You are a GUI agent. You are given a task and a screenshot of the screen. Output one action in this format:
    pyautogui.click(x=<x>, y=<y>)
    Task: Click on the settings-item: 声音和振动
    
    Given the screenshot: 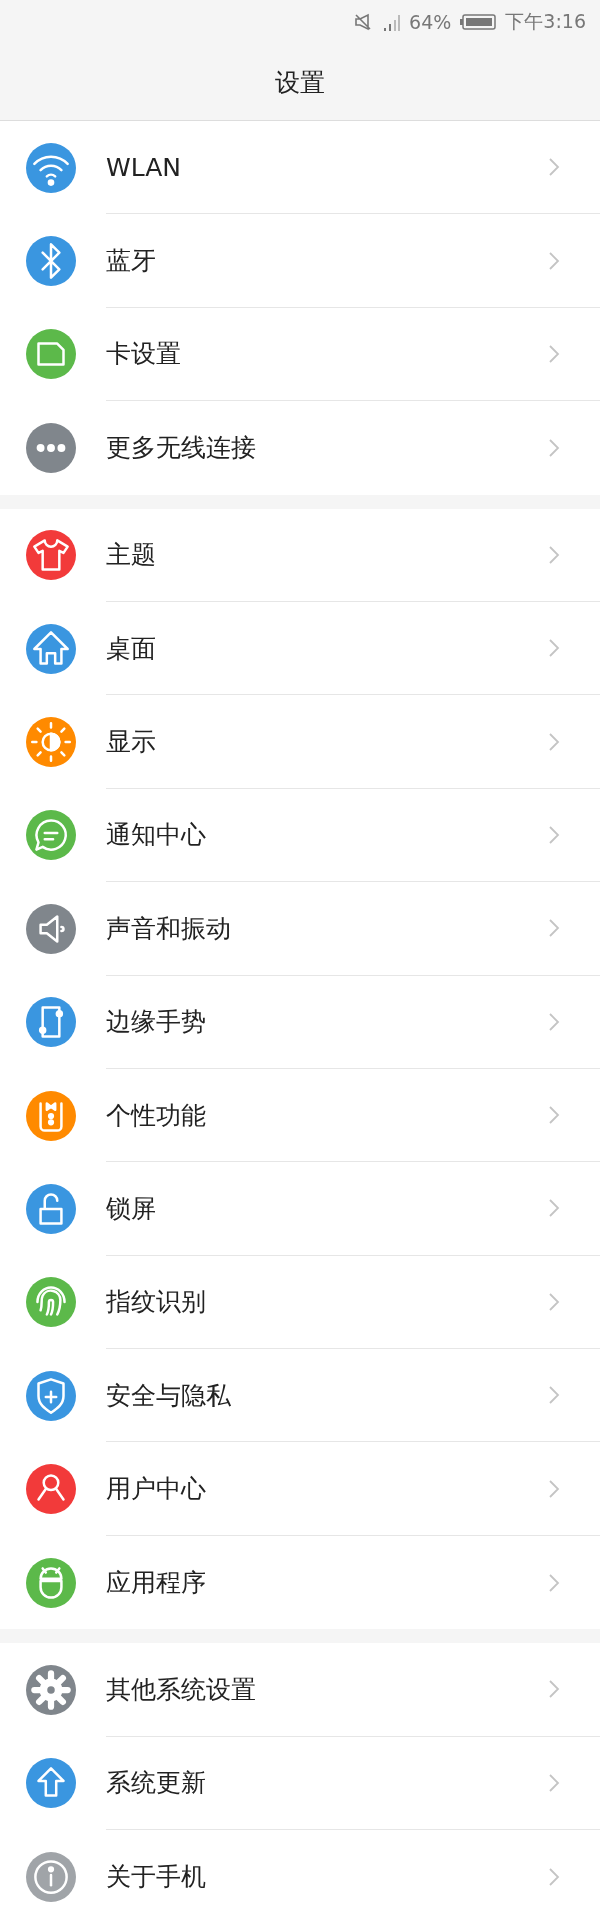 What is the action you would take?
    pyautogui.click(x=300, y=929)
    